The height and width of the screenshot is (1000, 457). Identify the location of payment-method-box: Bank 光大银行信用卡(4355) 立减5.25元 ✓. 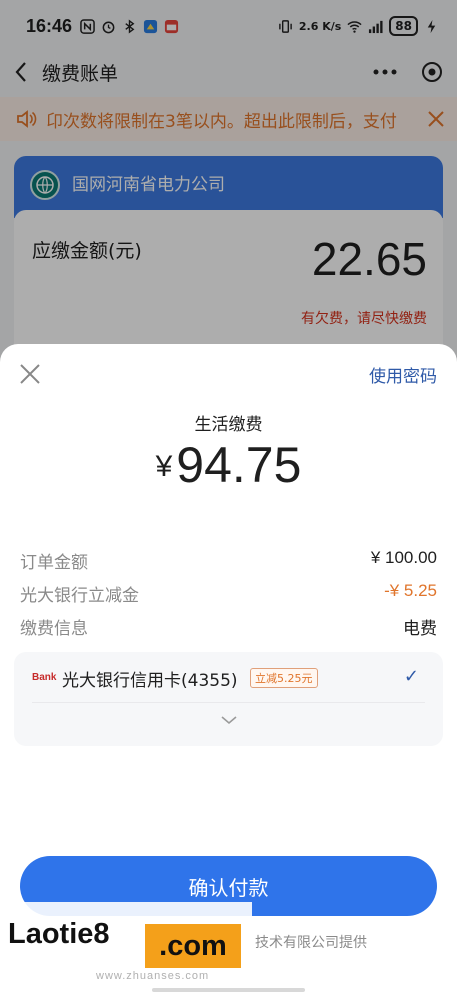
(228, 699).